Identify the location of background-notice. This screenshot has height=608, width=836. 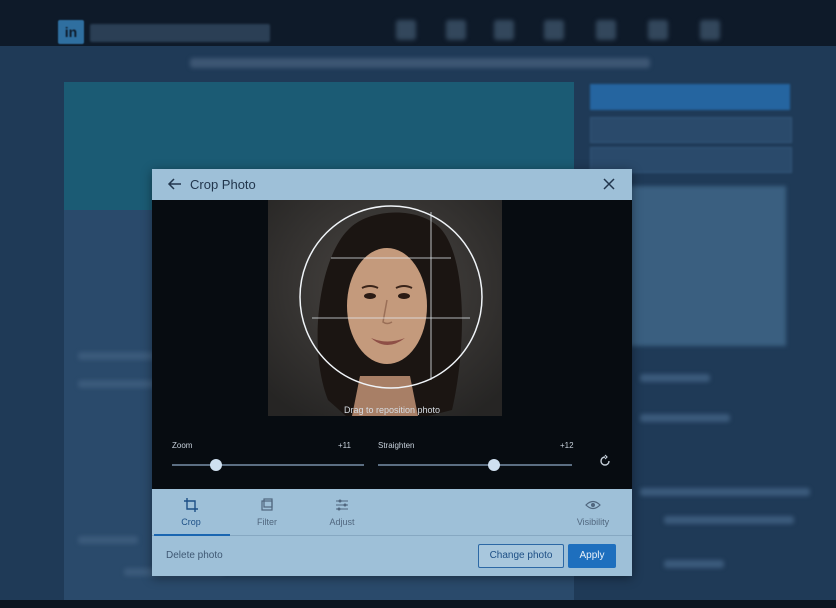
(420, 63).